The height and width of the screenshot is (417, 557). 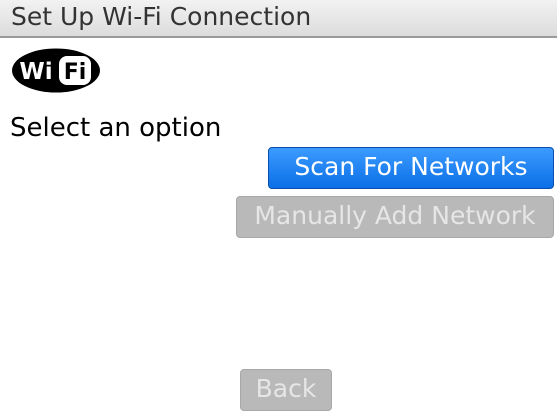 What do you see at coordinates (411, 168) in the screenshot?
I see `scan-for-networks-button: Scan For Networks` at bounding box center [411, 168].